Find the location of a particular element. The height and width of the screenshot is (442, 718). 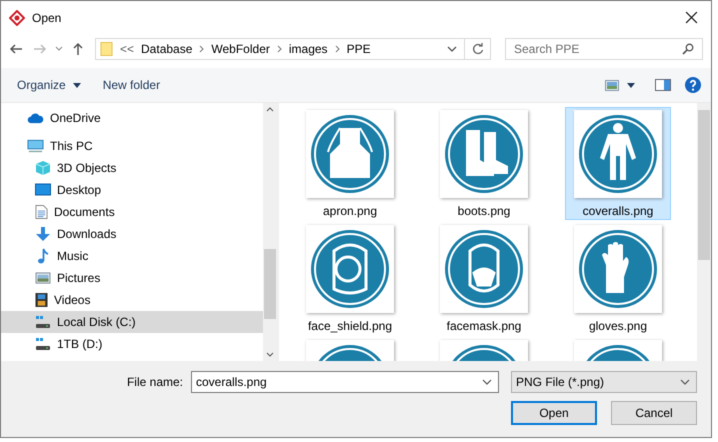

file-name: gloves.png is located at coordinates (618, 326).